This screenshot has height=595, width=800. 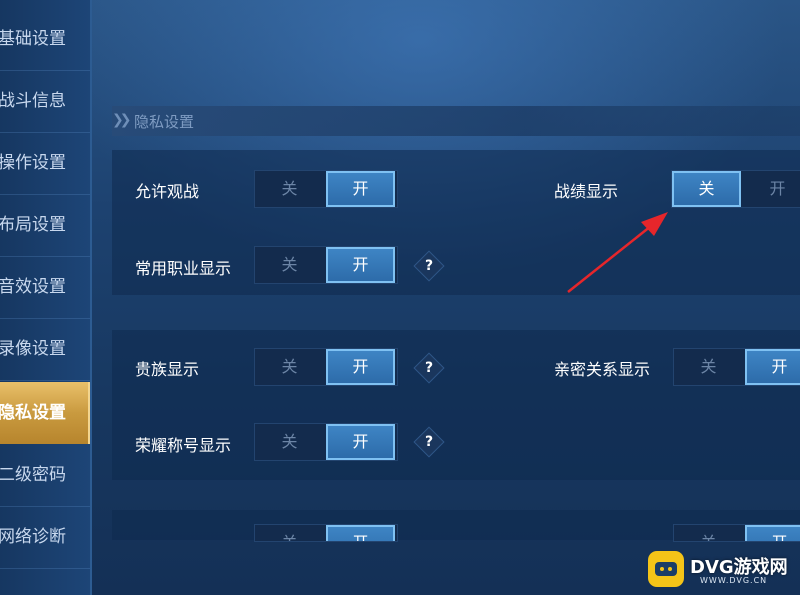 I want to click on annotation-arrow-head, so click(x=654, y=224).